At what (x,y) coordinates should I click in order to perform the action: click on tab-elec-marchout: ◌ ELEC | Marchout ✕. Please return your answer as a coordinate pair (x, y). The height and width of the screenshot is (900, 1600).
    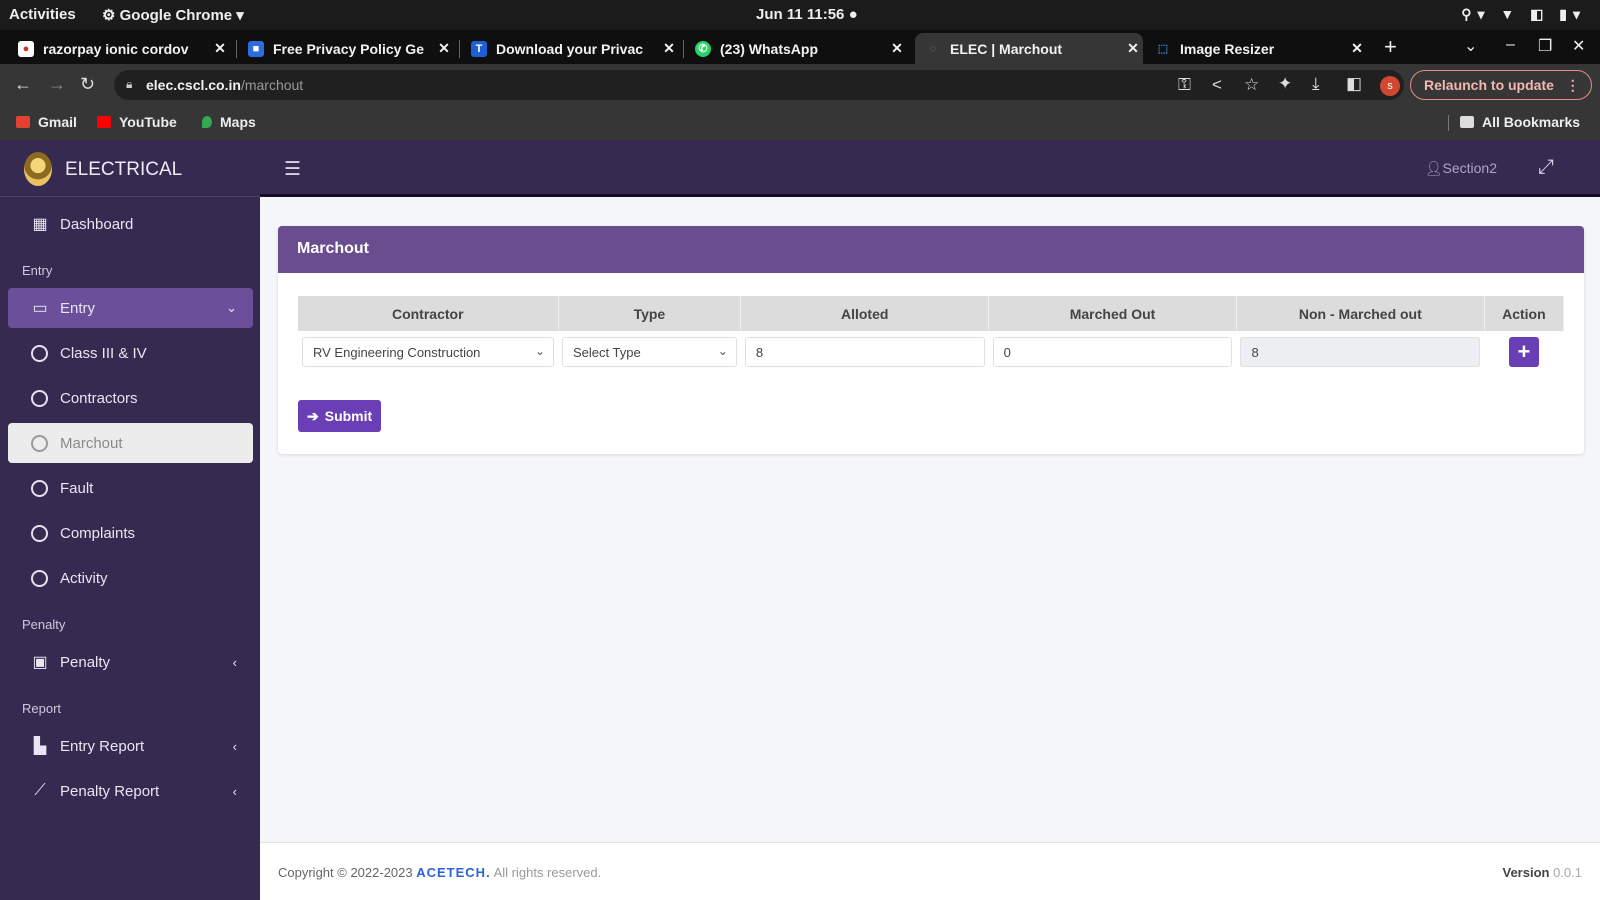
    Looking at the image, I should click on (1029, 48).